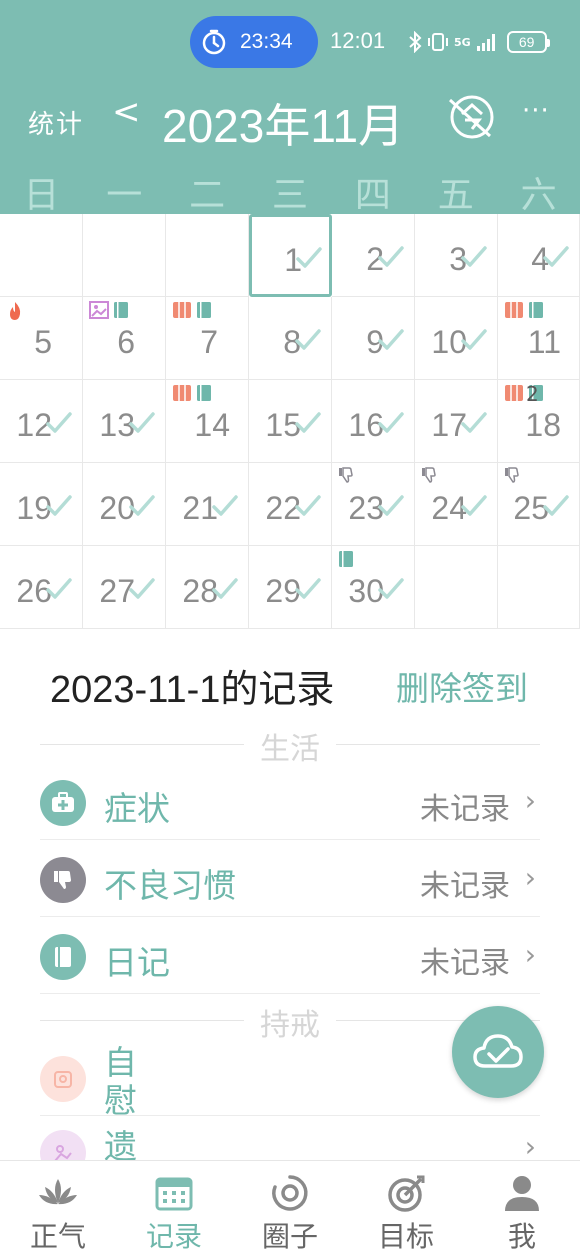 Image resolution: width=580 pixels, height=1257 pixels. I want to click on calendar-day-cell: 20, so click(124, 504).